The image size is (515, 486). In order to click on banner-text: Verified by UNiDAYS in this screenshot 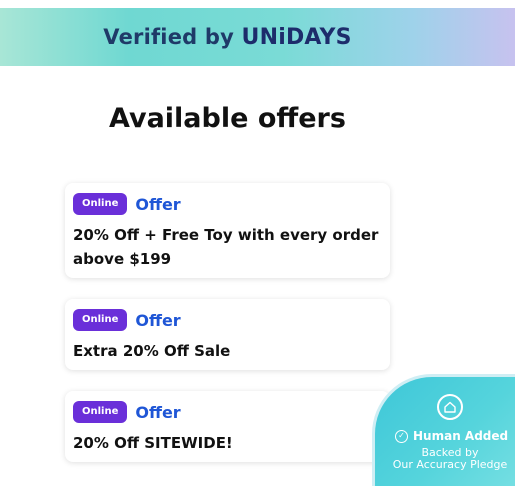, I will do `click(257, 37)`.